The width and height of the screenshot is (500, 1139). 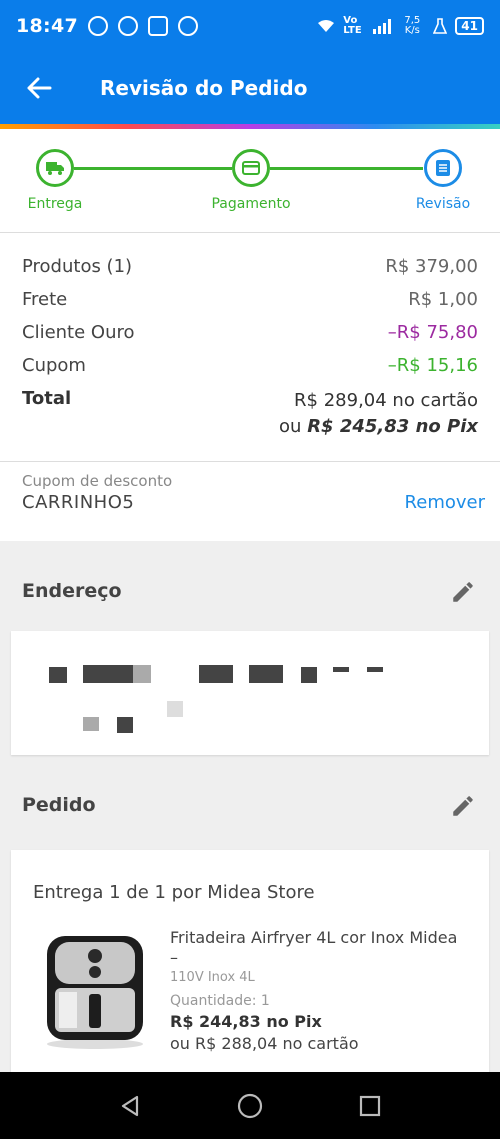 I want to click on document-icon, so click(x=443, y=168).